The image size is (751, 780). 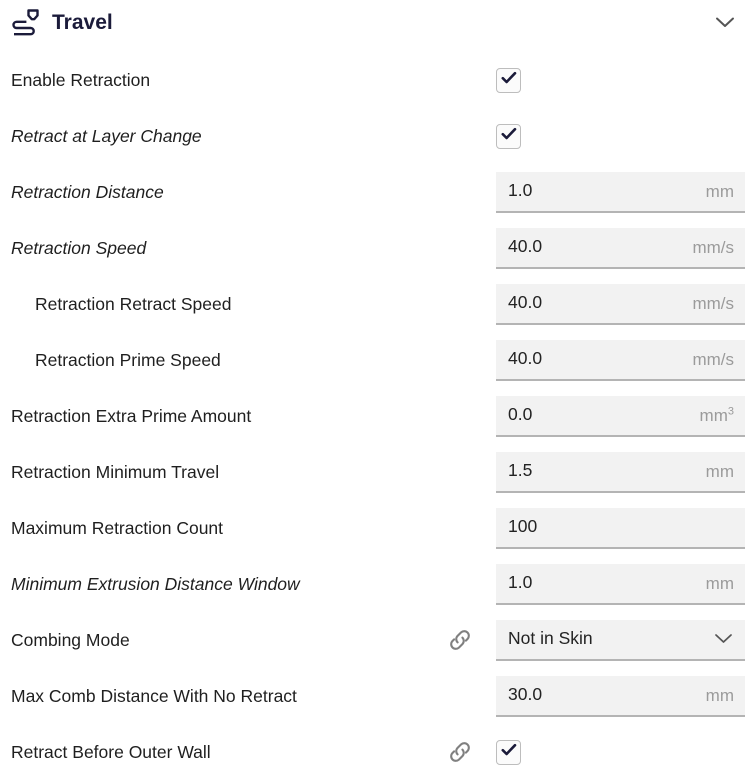 I want to click on setting-input-field: 30.0 mm, so click(x=620, y=696).